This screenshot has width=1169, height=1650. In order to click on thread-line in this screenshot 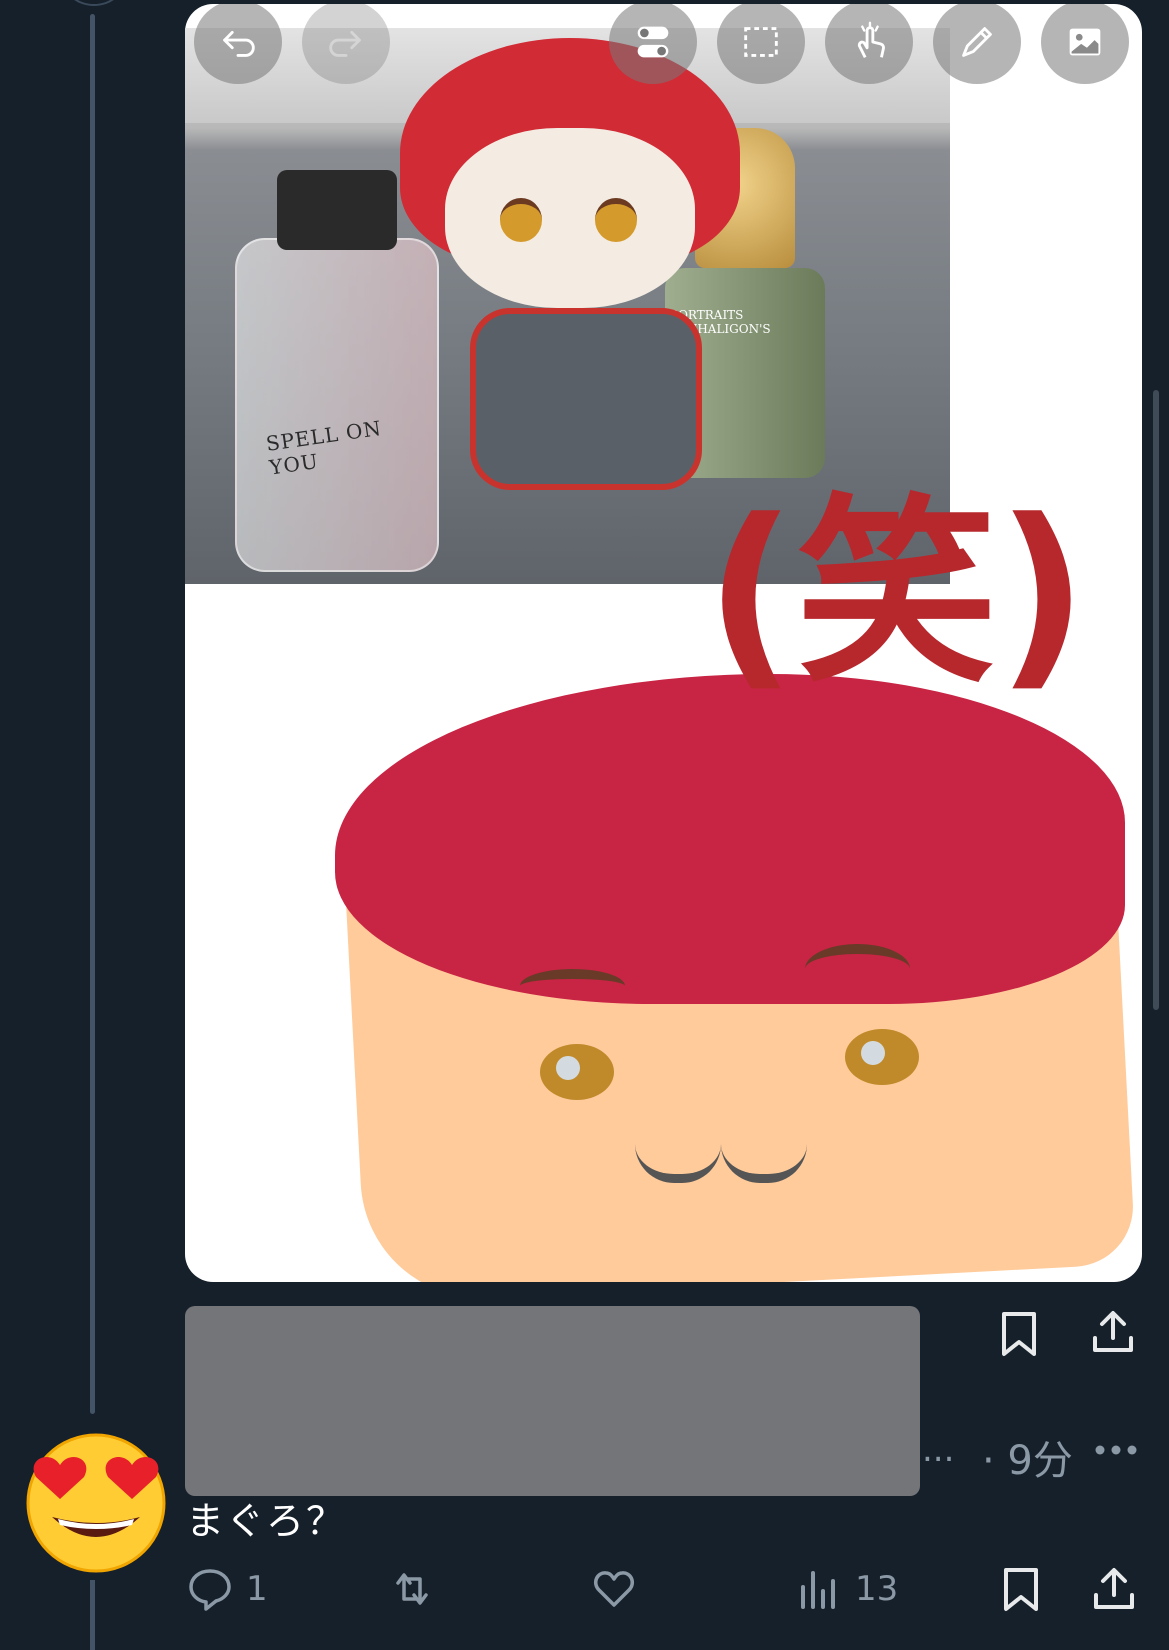, I will do `click(92, 714)`.